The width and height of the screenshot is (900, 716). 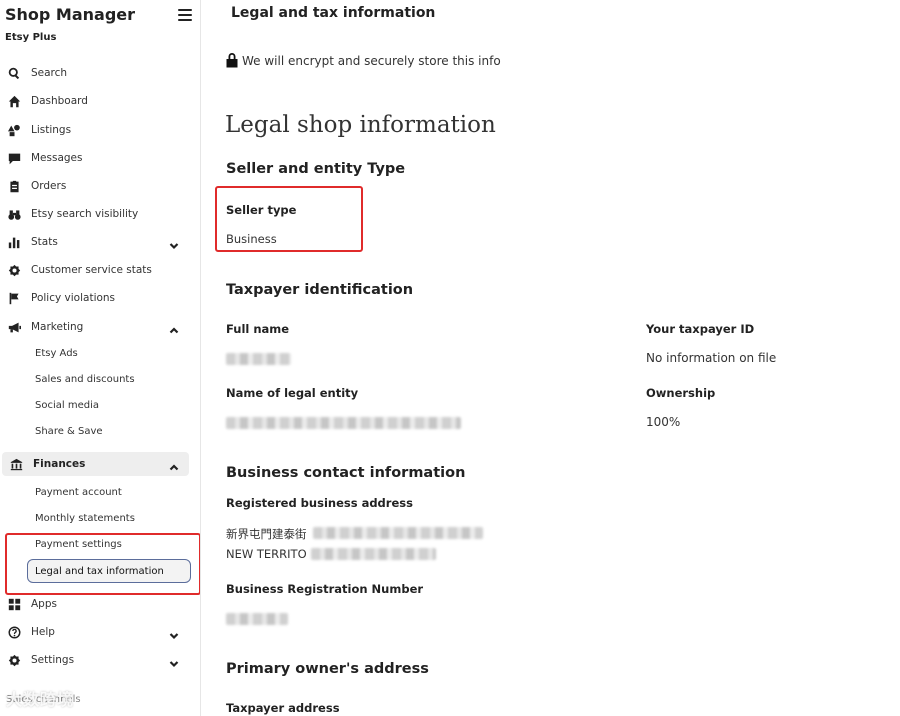 I want to click on sidebar-item-settings: Settings, so click(x=95, y=660).